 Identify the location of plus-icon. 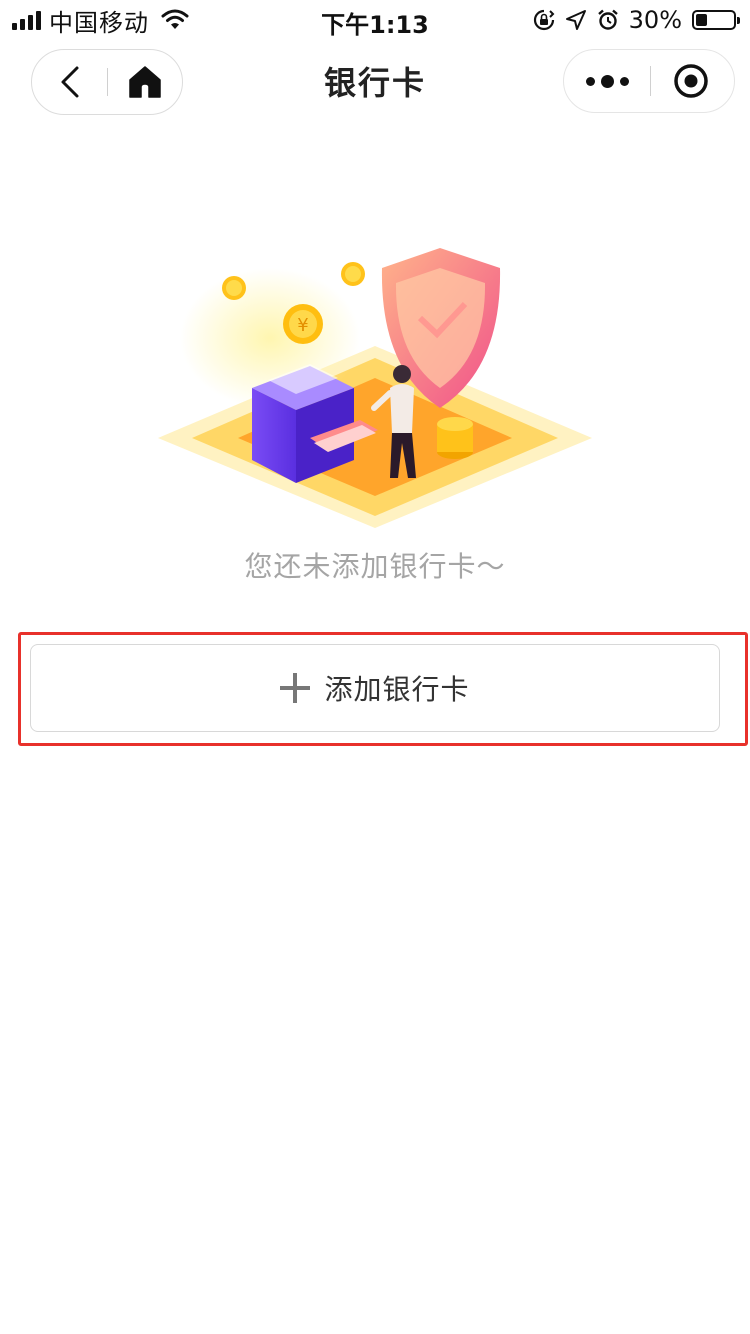
(295, 688).